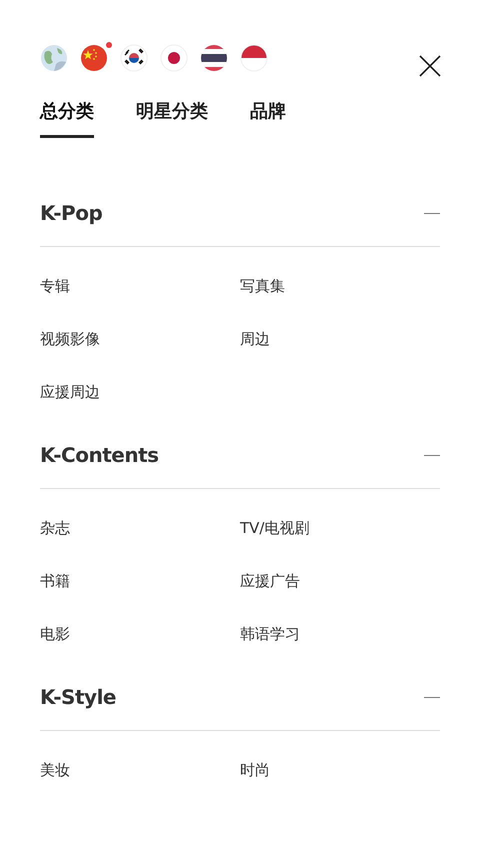 This screenshot has width=480, height=853. Describe the element at coordinates (270, 634) in the screenshot. I see `category-link: 韩语学习` at that location.